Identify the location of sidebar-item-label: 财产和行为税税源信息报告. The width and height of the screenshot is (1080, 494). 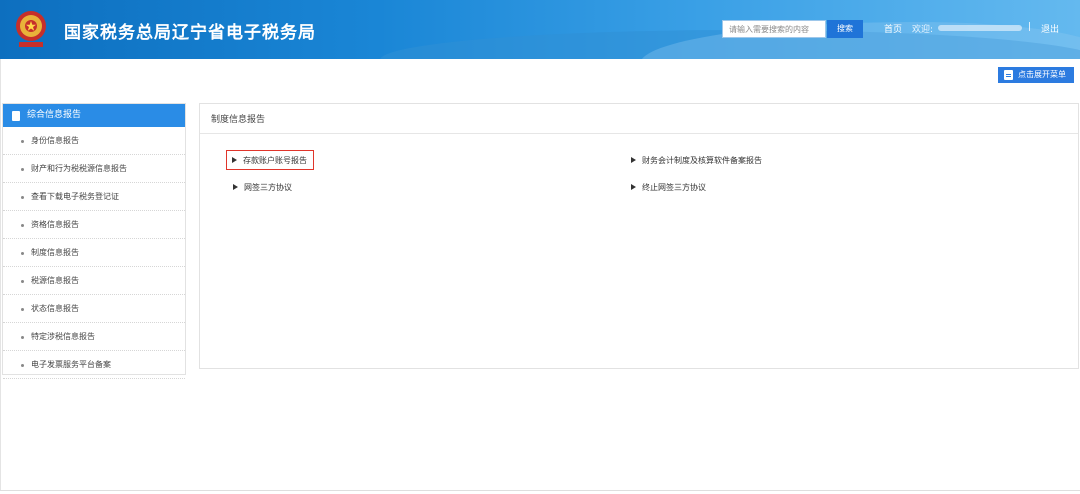
(79, 168).